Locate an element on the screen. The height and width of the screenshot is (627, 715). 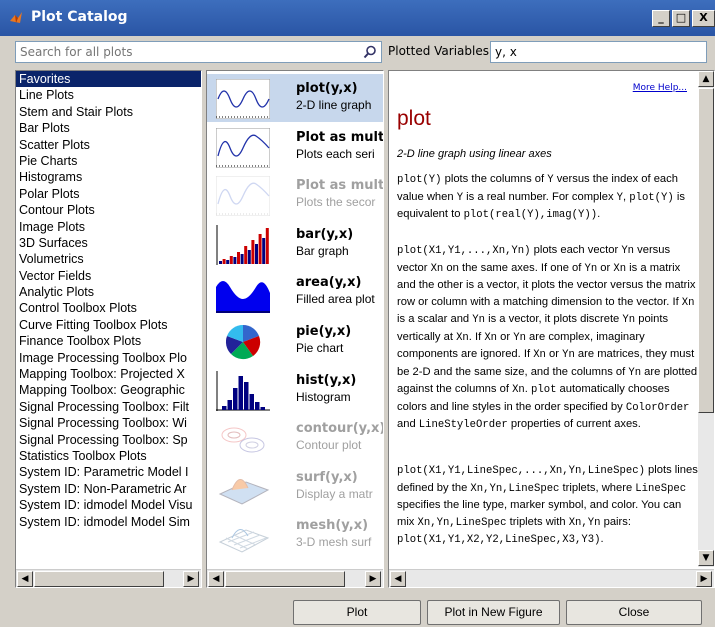
plot-item: area(y,x) Filled area plot is located at coordinates (295, 292).